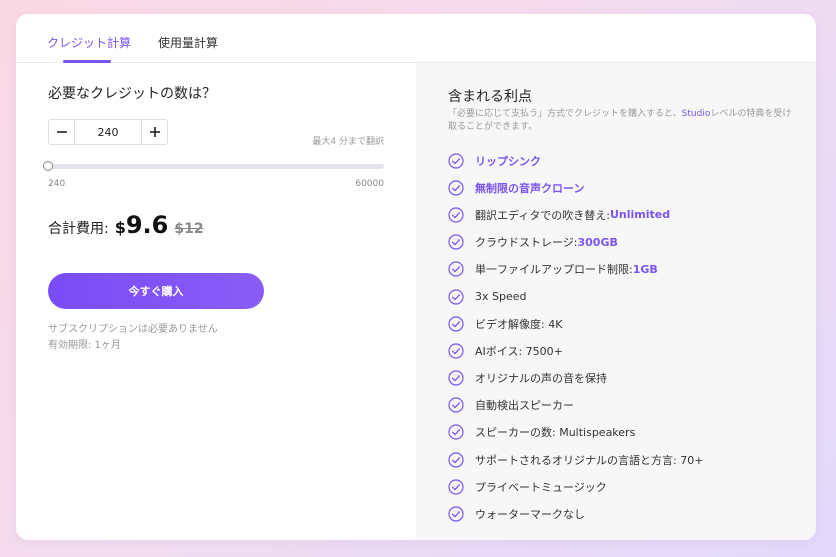  Describe the element at coordinates (416, 38) in the screenshot. I see `tab-bar: クレジット計算 使用量計算` at that location.